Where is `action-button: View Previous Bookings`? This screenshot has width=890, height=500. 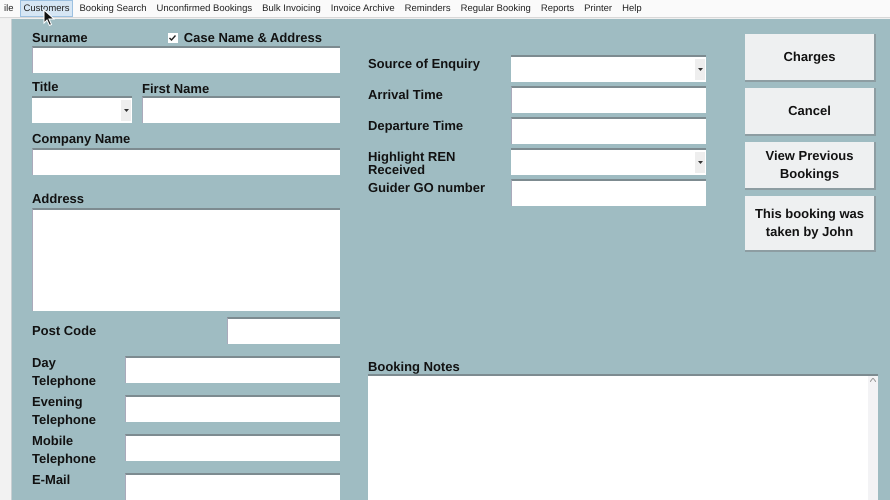
action-button: View Previous Bookings is located at coordinates (810, 166).